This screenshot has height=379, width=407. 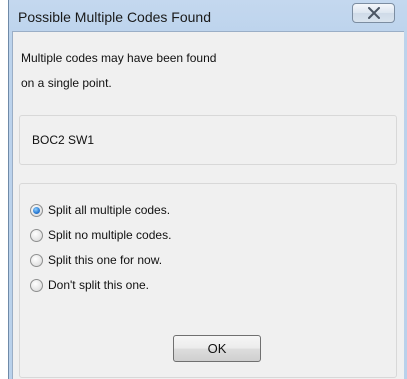 I want to click on radio-split-this-for-now, so click(x=36, y=260).